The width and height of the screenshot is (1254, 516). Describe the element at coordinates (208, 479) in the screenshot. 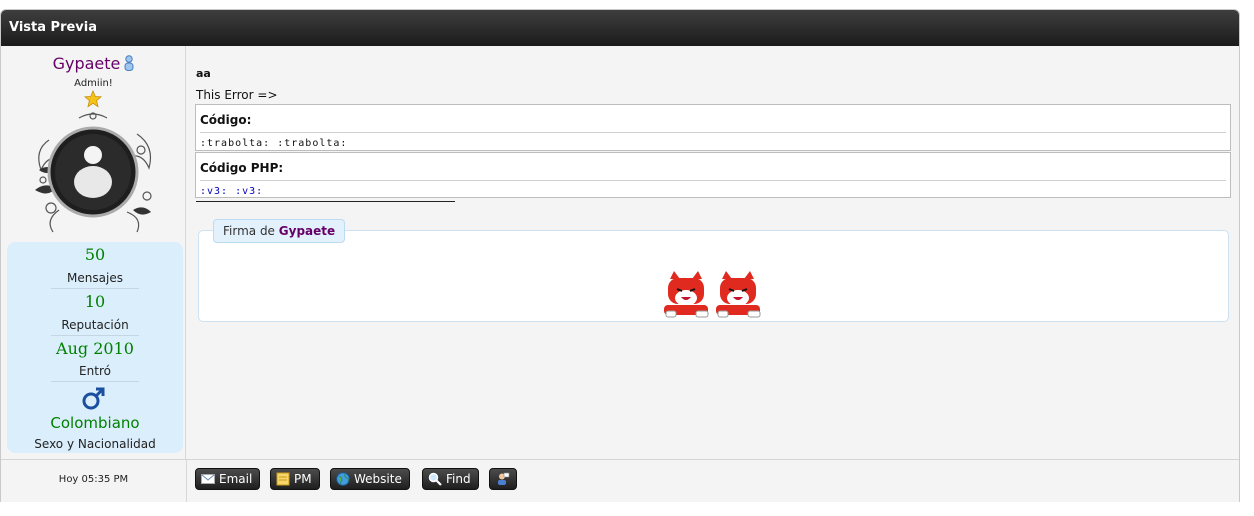

I see `email-icon` at that location.